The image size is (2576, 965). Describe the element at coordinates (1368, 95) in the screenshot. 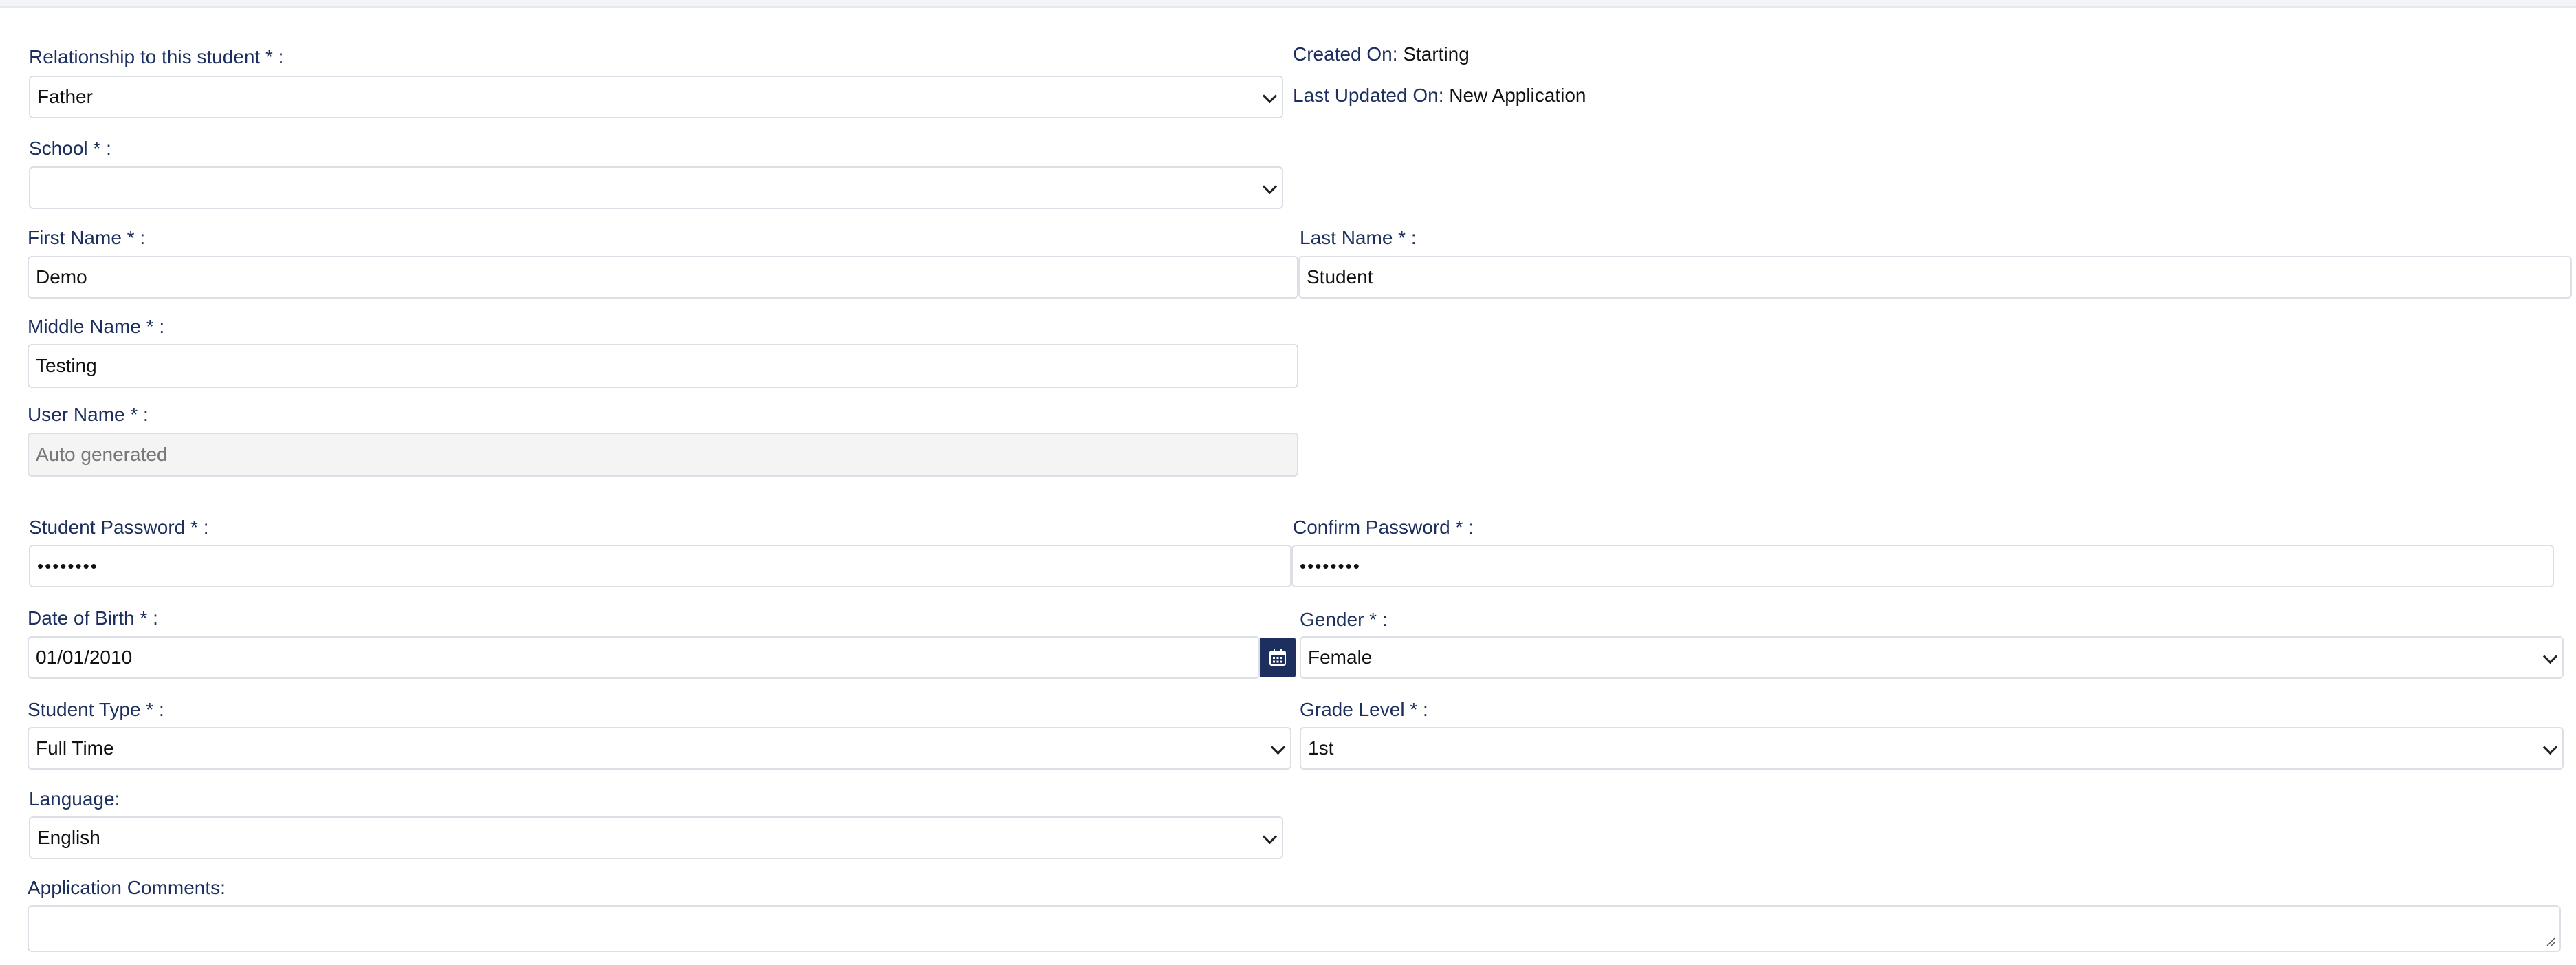

I see `last-updated-label: Last Updated On:` at that location.